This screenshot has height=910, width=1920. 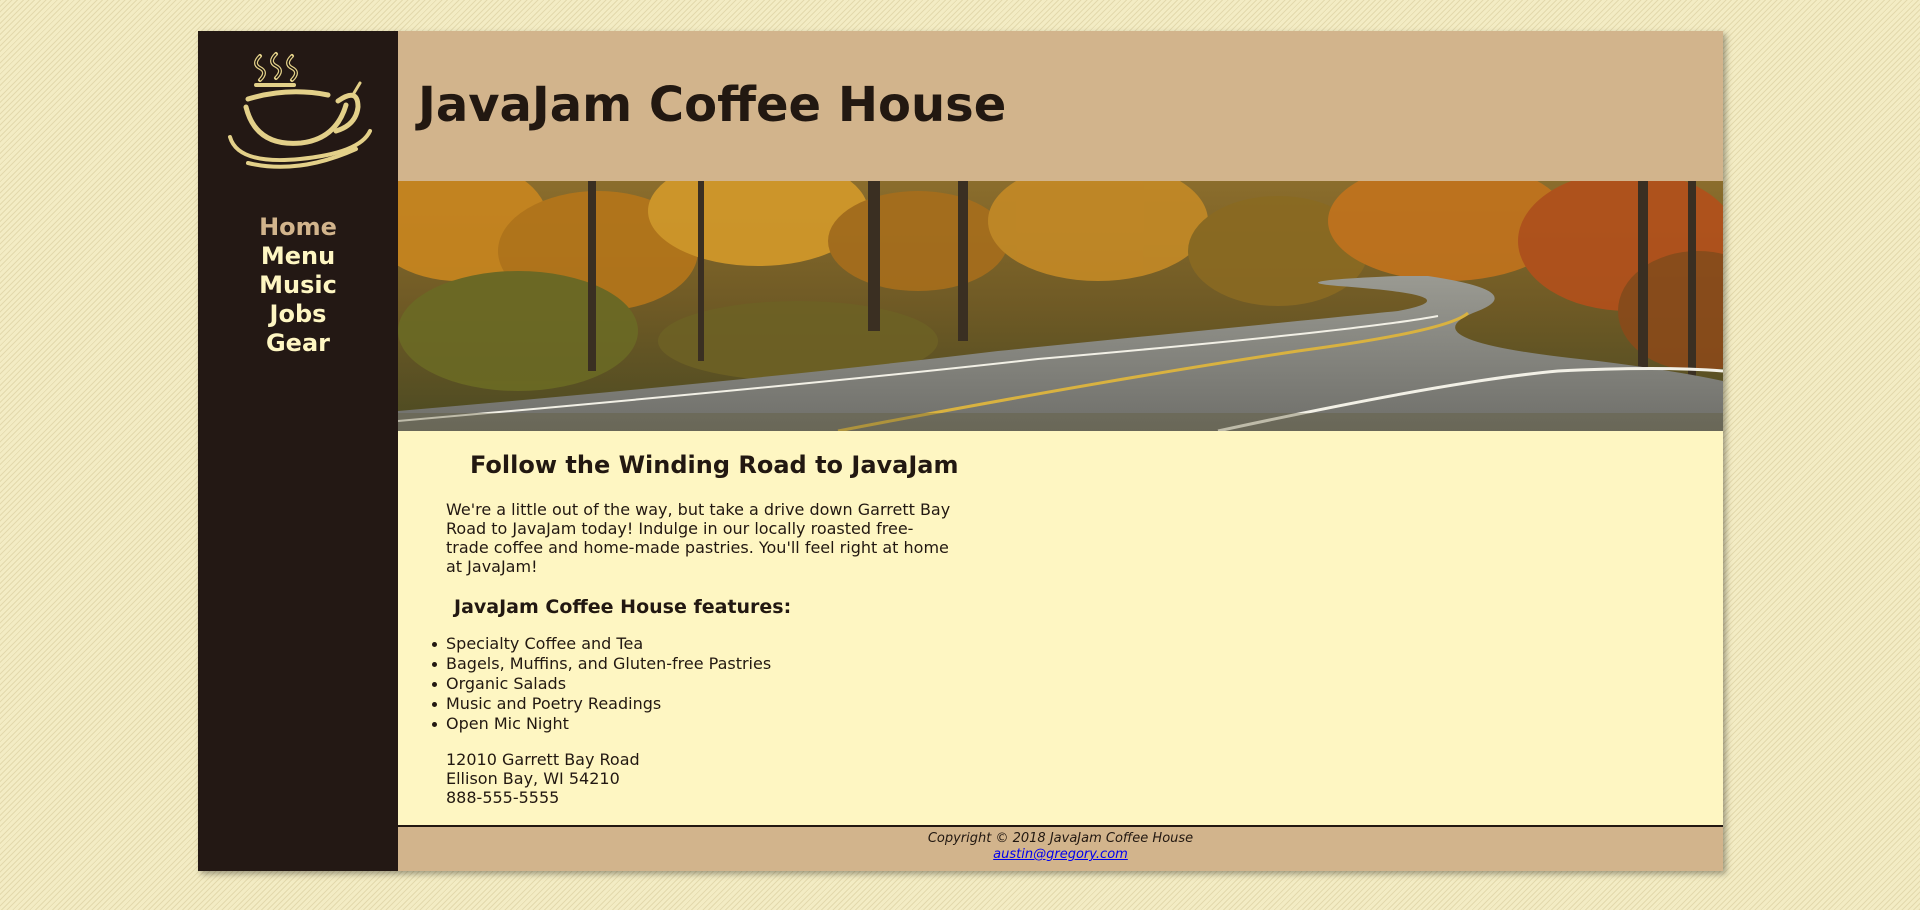 I want to click on nav-link-gear: Gear, so click(x=298, y=343).